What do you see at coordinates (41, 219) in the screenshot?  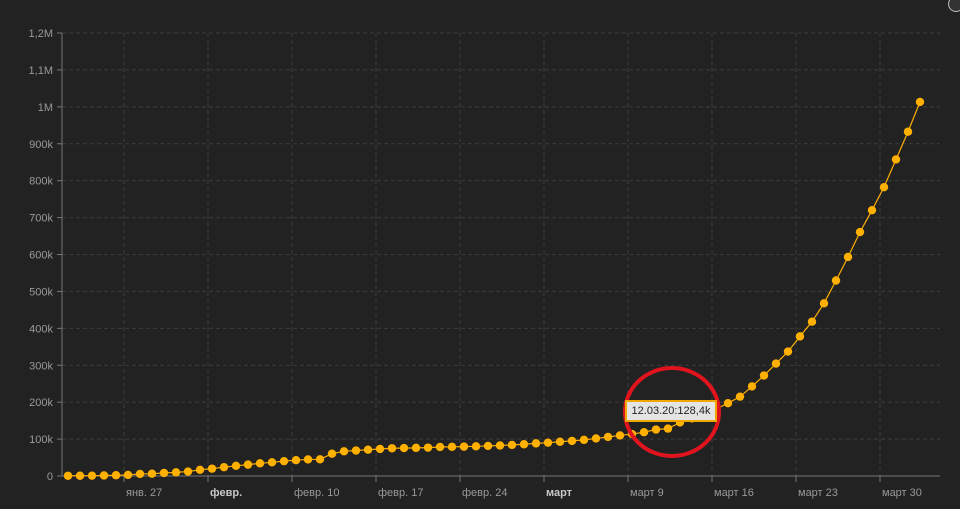 I see `y-tick-label: 700k` at bounding box center [41, 219].